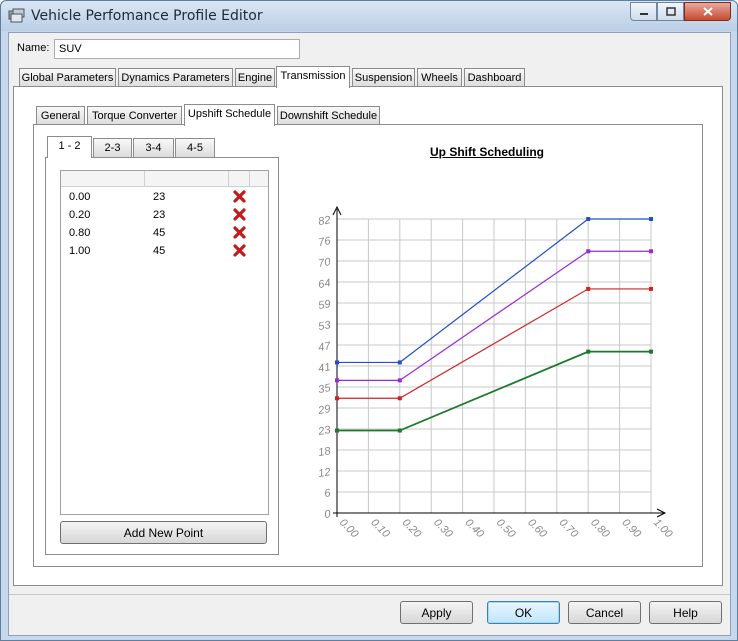 This screenshot has width=738, height=641. I want to click on y-tick-label: 12, so click(324, 473).